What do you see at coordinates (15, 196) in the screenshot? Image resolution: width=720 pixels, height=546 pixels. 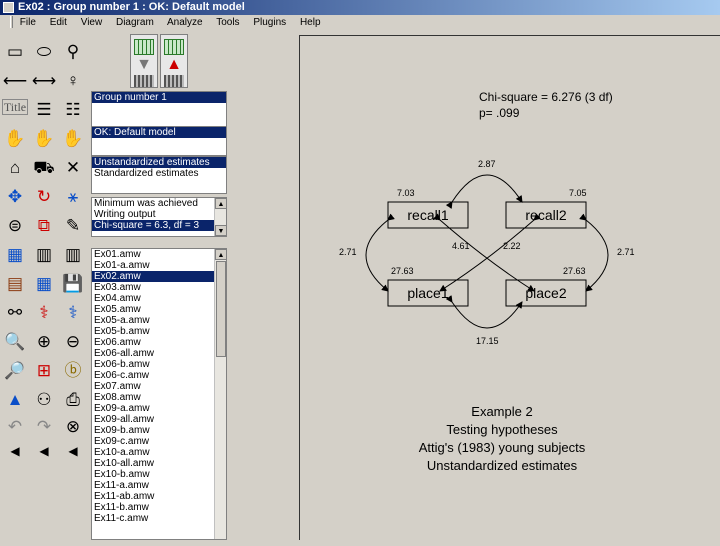 I see `shape-change-icon: ✥` at bounding box center [15, 196].